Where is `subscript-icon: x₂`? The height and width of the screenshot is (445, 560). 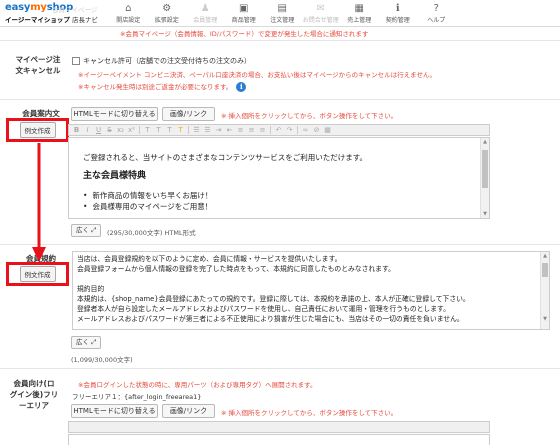
subscript-icon: x₂ is located at coordinates (120, 130).